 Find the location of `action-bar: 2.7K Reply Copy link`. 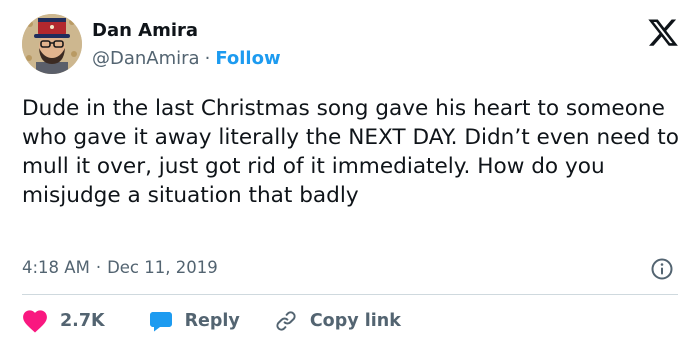

action-bar: 2.7K Reply Copy link is located at coordinates (211, 321).